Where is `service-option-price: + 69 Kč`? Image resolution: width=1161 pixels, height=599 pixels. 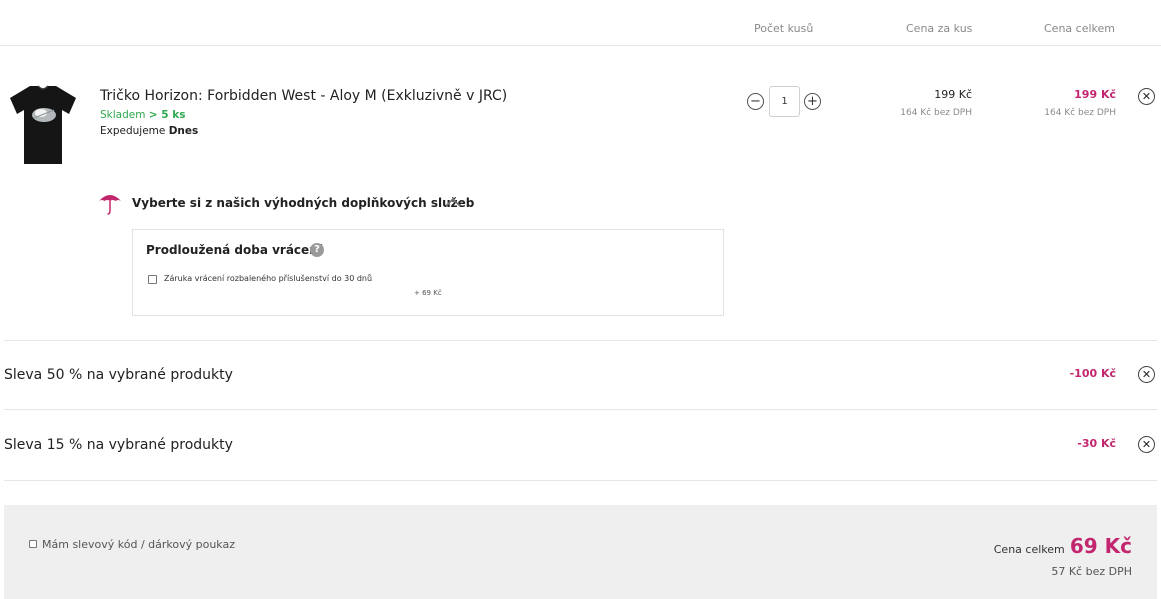
service-option-price: + 69 Kč is located at coordinates (428, 293).